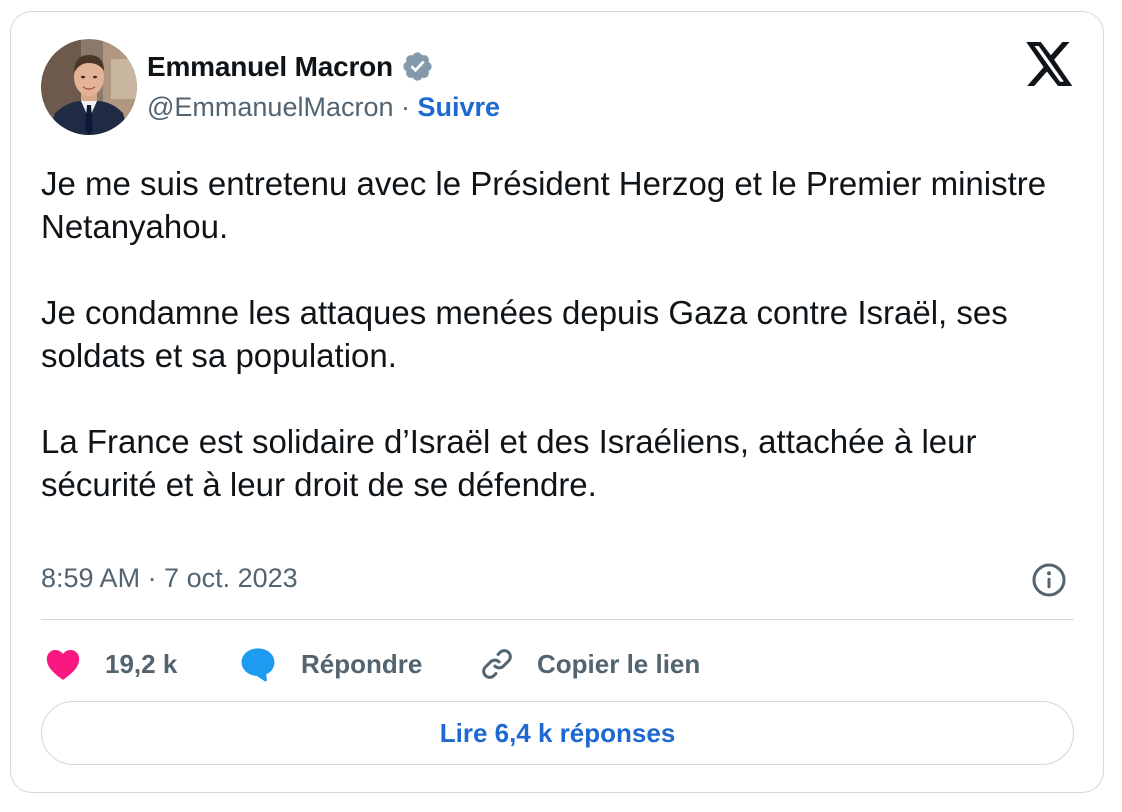 This screenshot has width=1122, height=812. Describe the element at coordinates (169, 578) in the screenshot. I see `tweet-timestamp: 8:59 AM · 7 oct. 2023` at that location.